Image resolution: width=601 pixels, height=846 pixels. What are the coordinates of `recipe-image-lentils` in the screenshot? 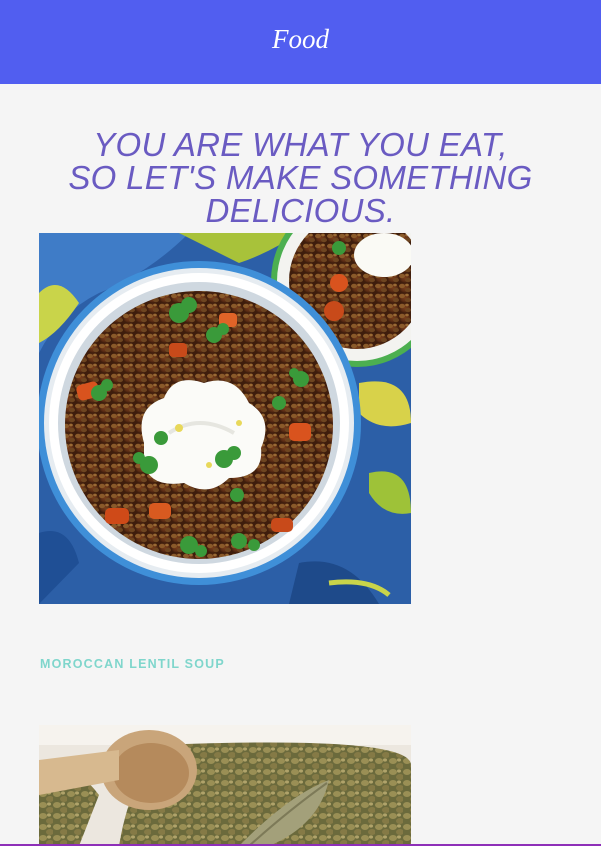 It's located at (225, 785).